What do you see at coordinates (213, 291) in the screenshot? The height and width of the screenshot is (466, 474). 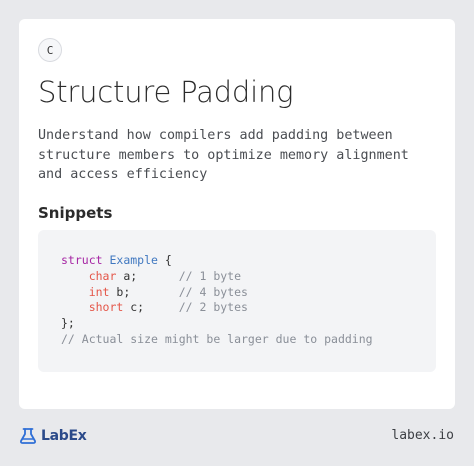 I see `code-comment: // 4 bytes` at bounding box center [213, 291].